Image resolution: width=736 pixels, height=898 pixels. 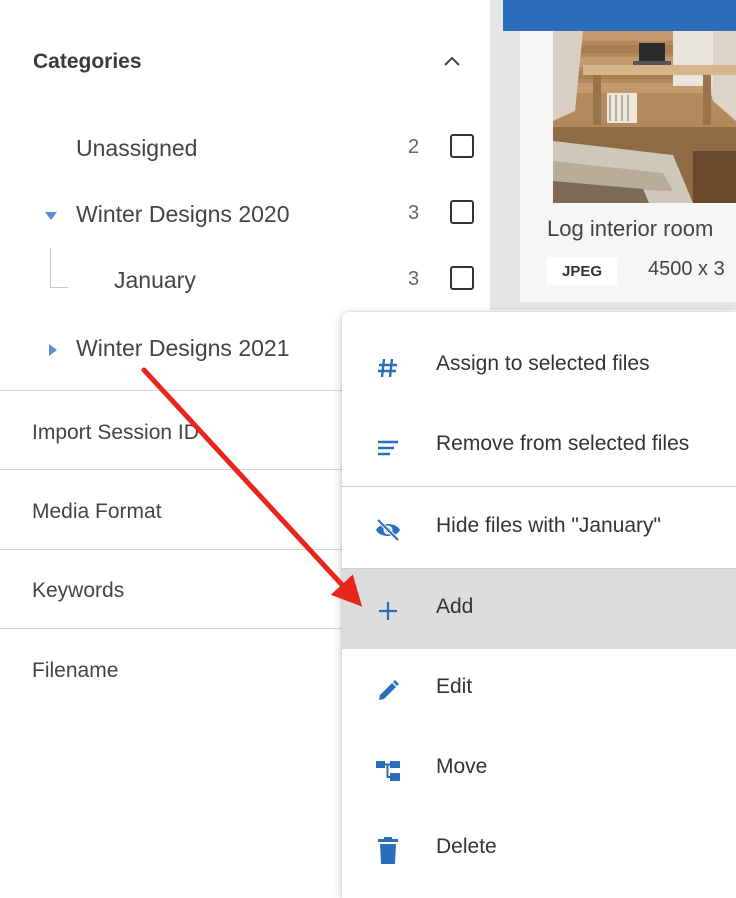 I want to click on menu-item-label: Move, so click(x=462, y=766).